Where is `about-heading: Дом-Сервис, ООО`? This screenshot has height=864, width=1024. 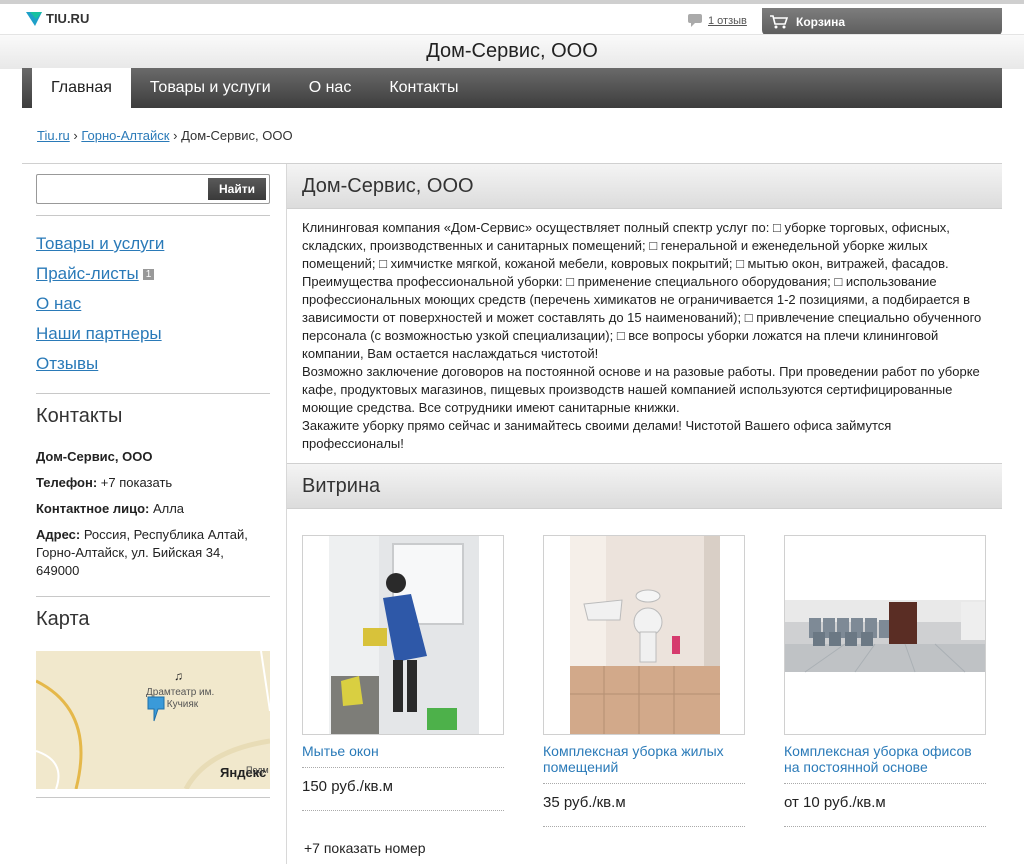 about-heading: Дом-Сервис, ООО is located at coordinates (644, 186).